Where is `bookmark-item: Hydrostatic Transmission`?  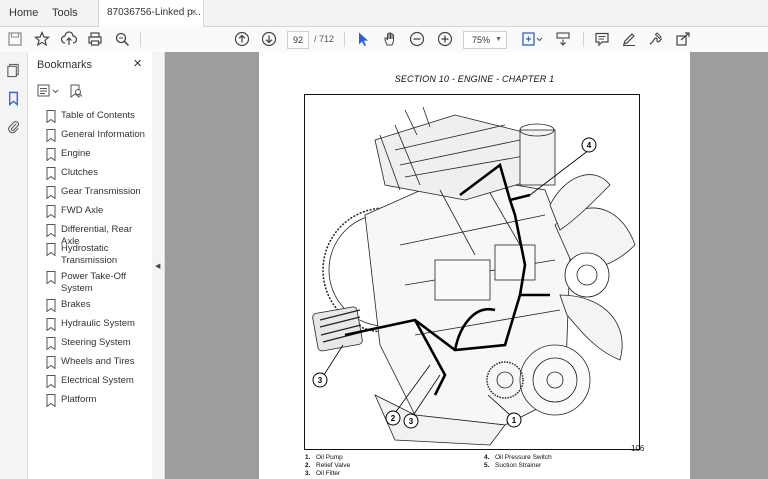
bookmark-item: Hydrostatic Transmission is located at coordinates (97, 255).